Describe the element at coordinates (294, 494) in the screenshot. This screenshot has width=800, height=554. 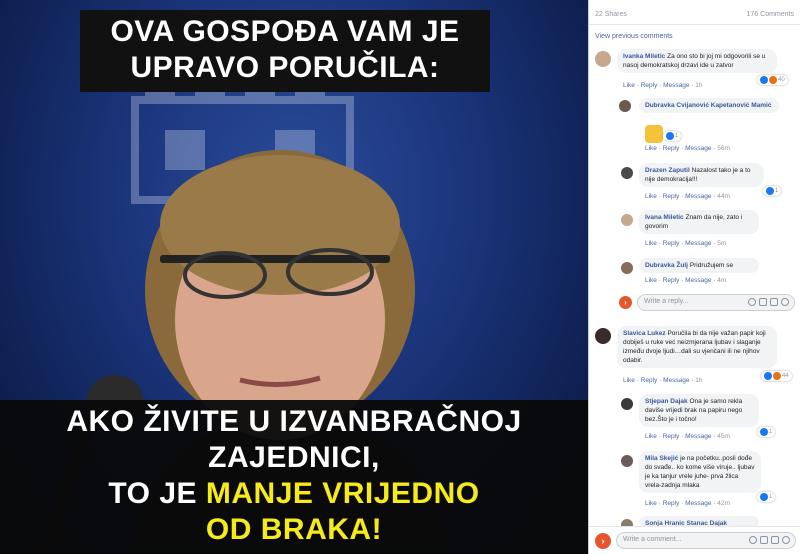
I see `bottom-caption-line-3: TO JE MANJE VRIJEDNO` at that location.